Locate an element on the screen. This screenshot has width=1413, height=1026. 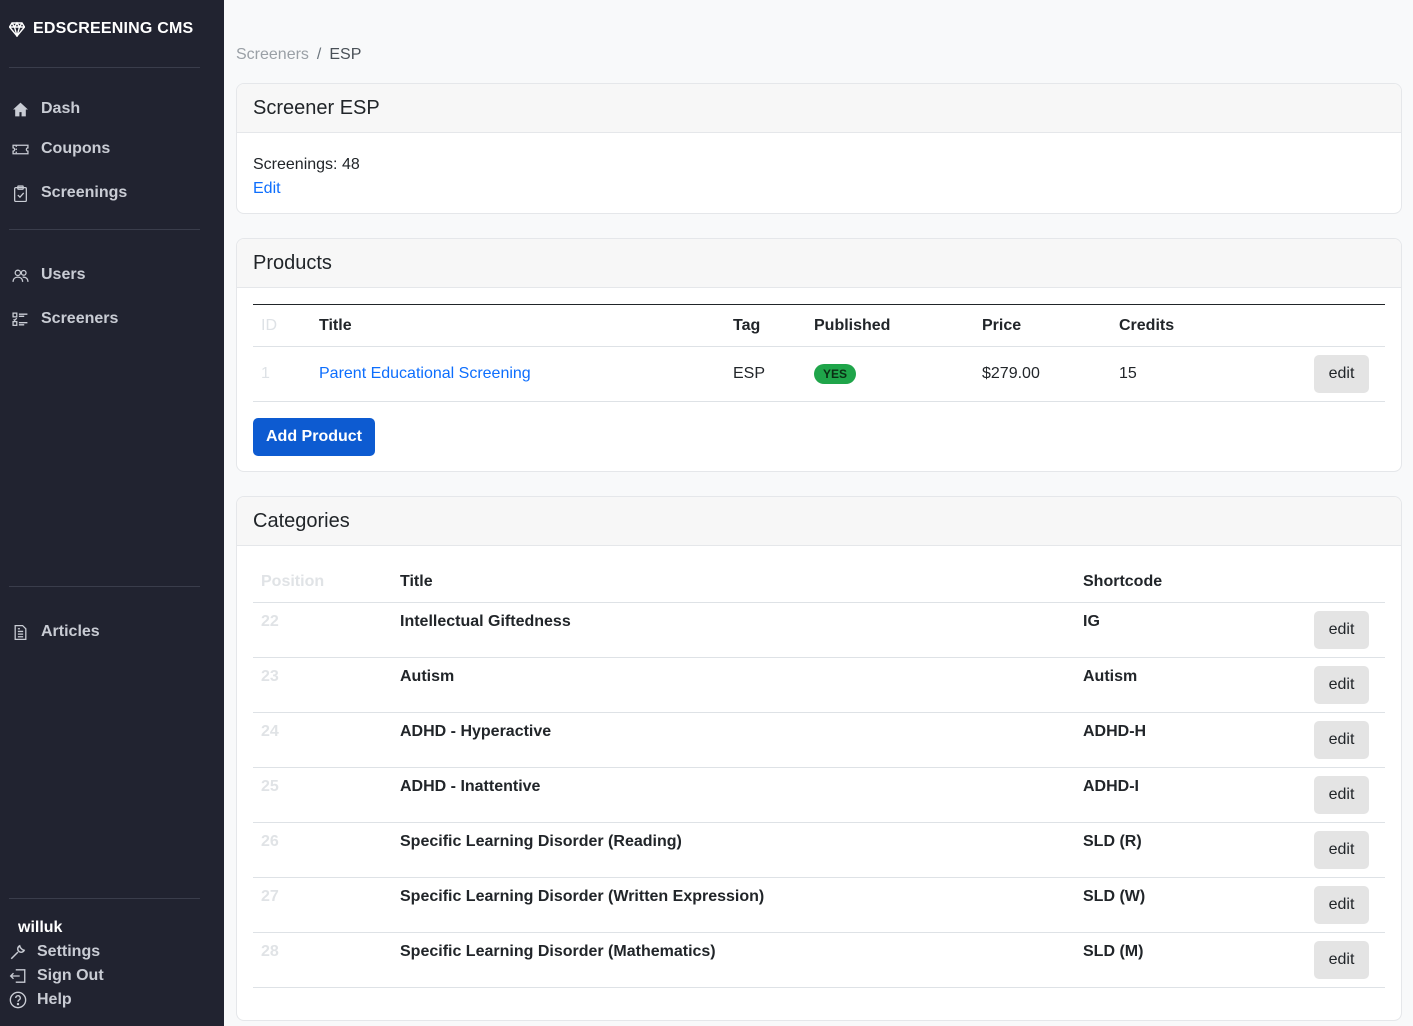
products-table-header: ID Title Tag Published Price Credits is located at coordinates (819, 325).